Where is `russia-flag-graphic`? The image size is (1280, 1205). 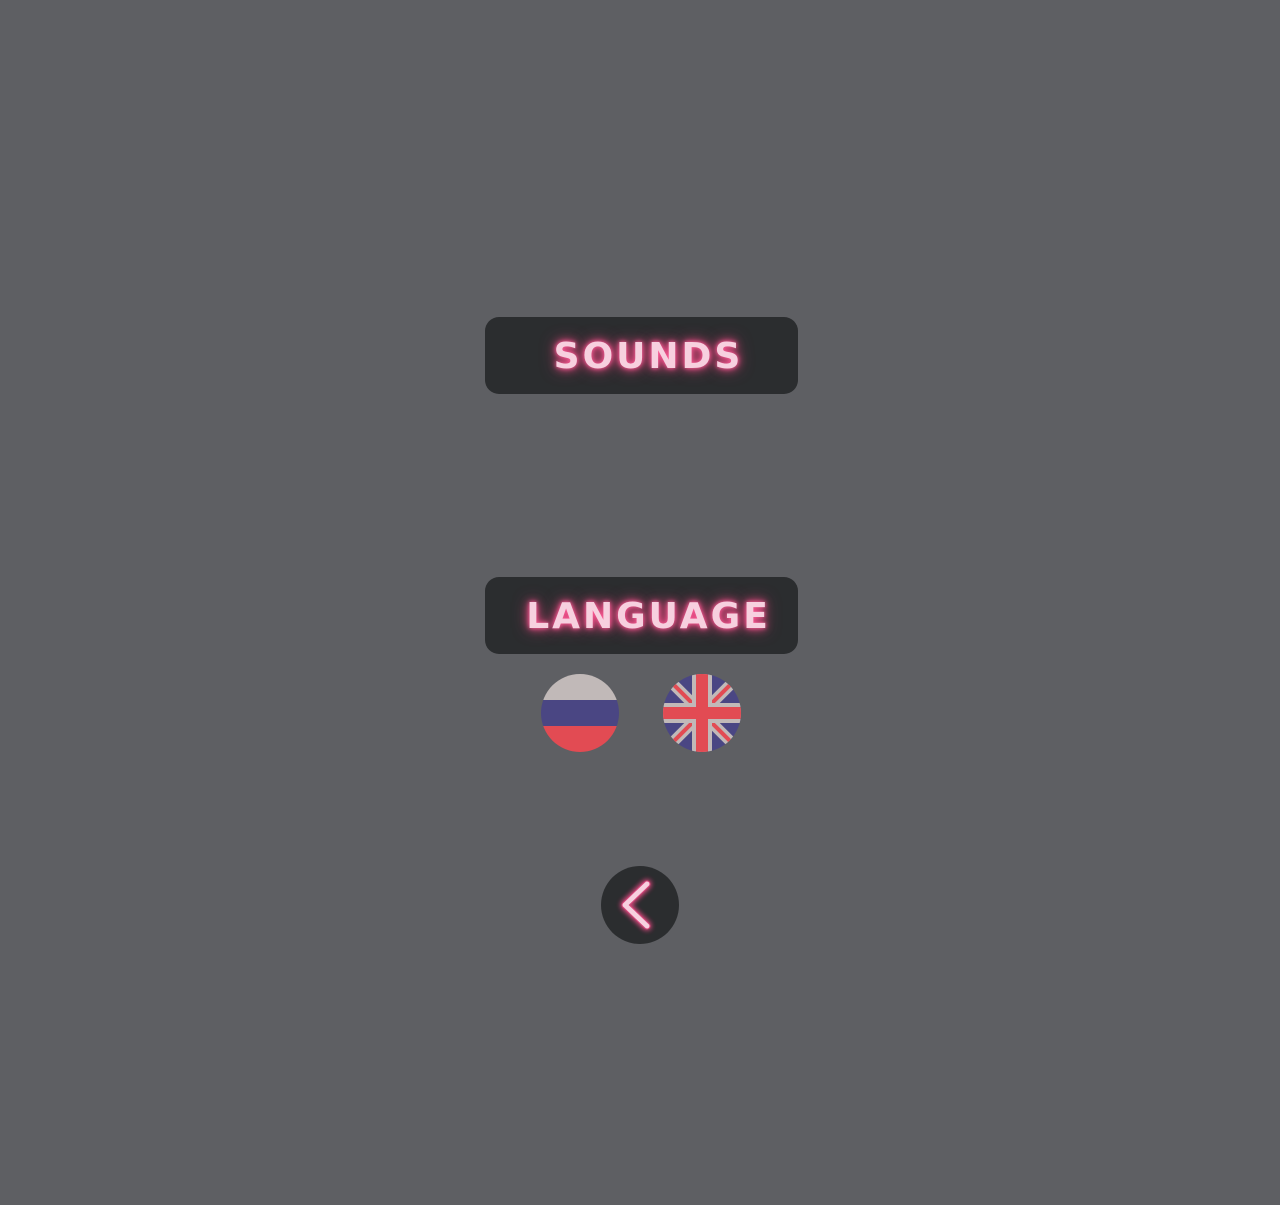
russia-flag-graphic is located at coordinates (580, 713).